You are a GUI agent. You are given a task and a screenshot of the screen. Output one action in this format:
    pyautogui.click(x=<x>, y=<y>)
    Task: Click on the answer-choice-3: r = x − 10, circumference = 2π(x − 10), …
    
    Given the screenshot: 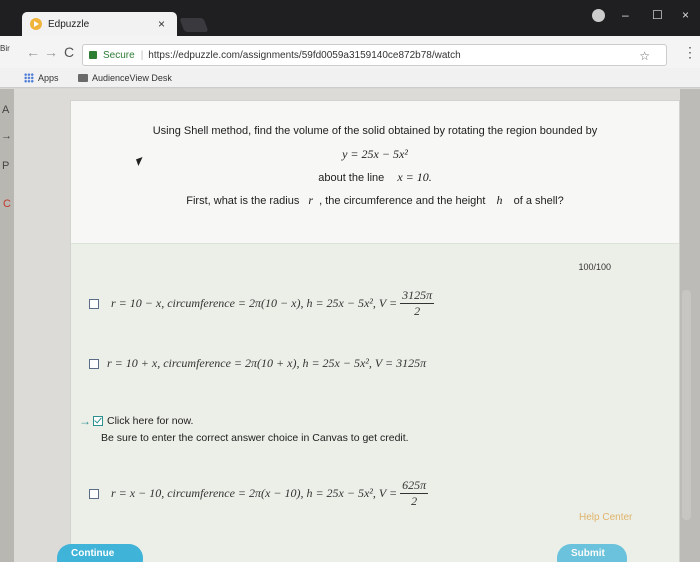 What is the action you would take?
    pyautogui.click(x=259, y=493)
    